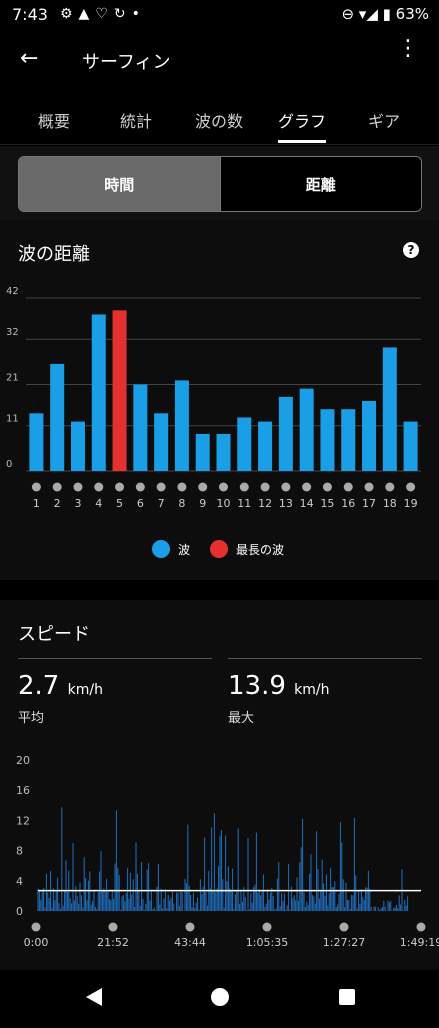 The height and width of the screenshot is (1028, 439). Describe the element at coordinates (23, 760) in the screenshot. I see `y-tick-label: 20` at that location.